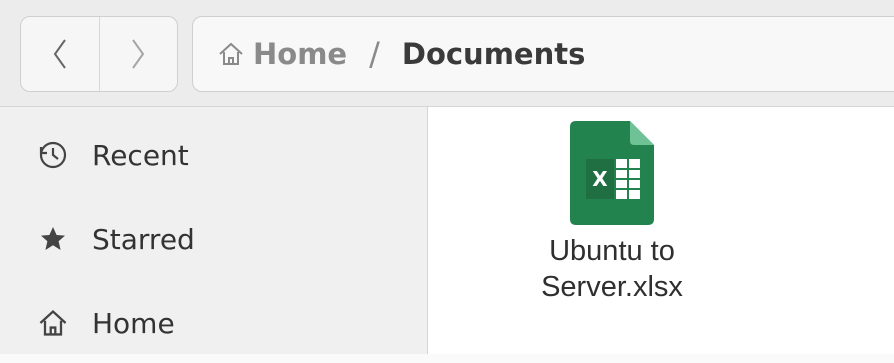 This screenshot has height=363, width=894. I want to click on file-name: Ubuntu to Server.xlsx, so click(612, 269).